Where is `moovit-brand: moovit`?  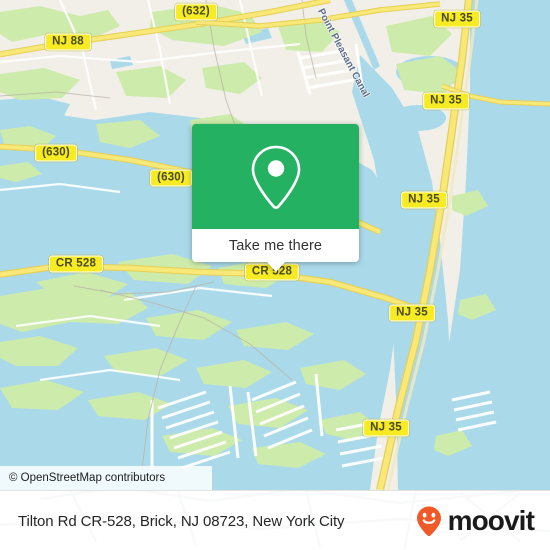
moovit-brand: moovit is located at coordinates (473, 521).